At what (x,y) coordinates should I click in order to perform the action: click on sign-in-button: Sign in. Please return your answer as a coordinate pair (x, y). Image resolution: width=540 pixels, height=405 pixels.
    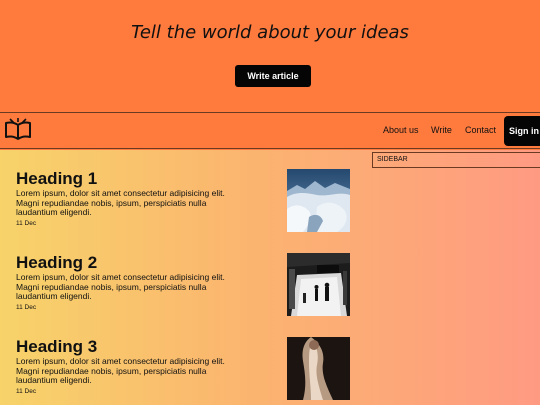
    Looking at the image, I should click on (522, 131).